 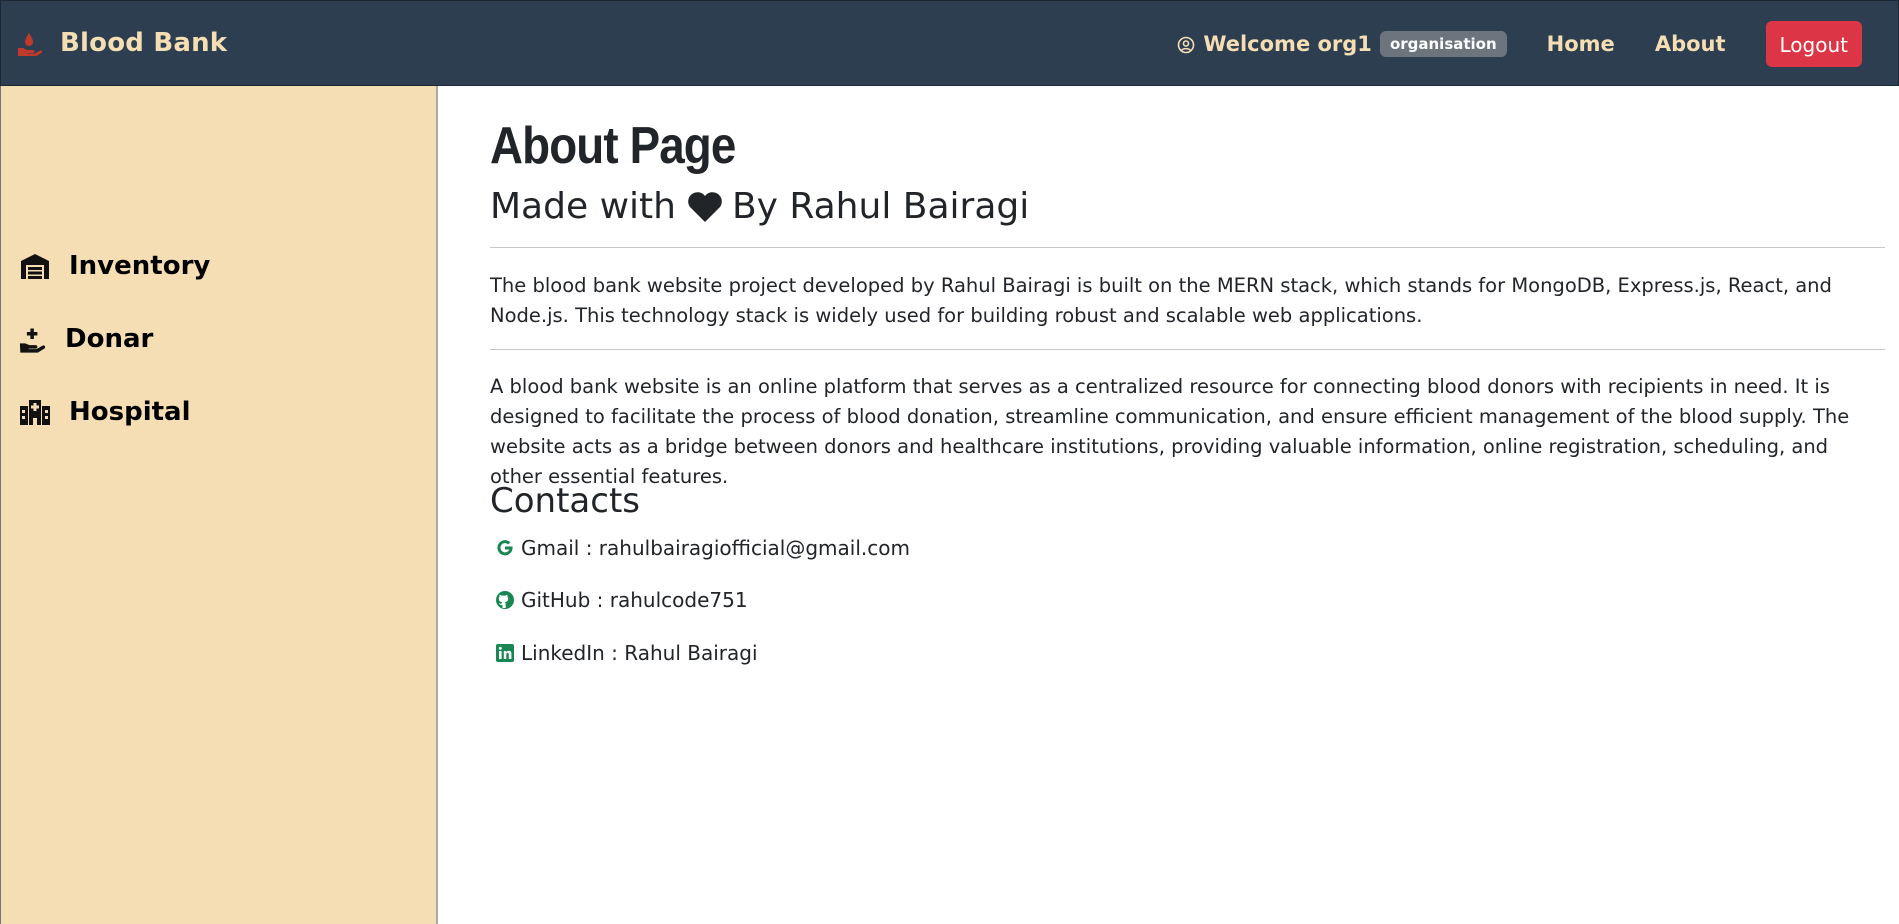 What do you see at coordinates (140, 266) in the screenshot?
I see `sidebar-item-label: Inventory` at bounding box center [140, 266].